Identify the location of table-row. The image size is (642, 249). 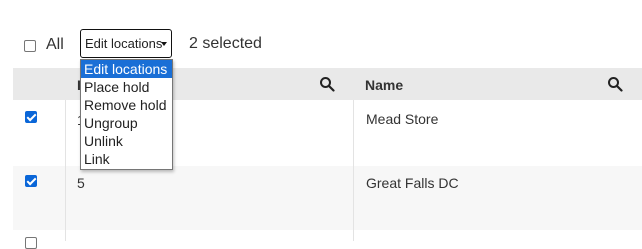
(327, 239).